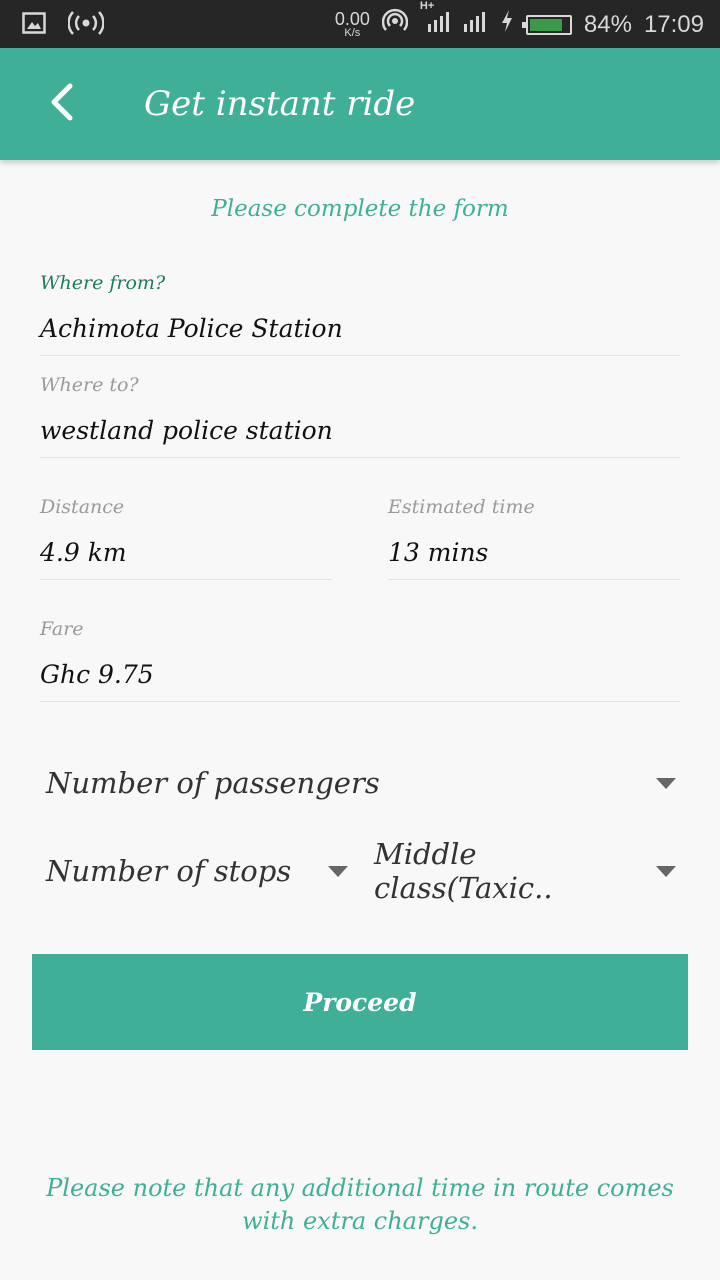 This screenshot has height=1280, width=720. Describe the element at coordinates (191, 328) in the screenshot. I see `where-from-value: Achimota Police Station` at that location.